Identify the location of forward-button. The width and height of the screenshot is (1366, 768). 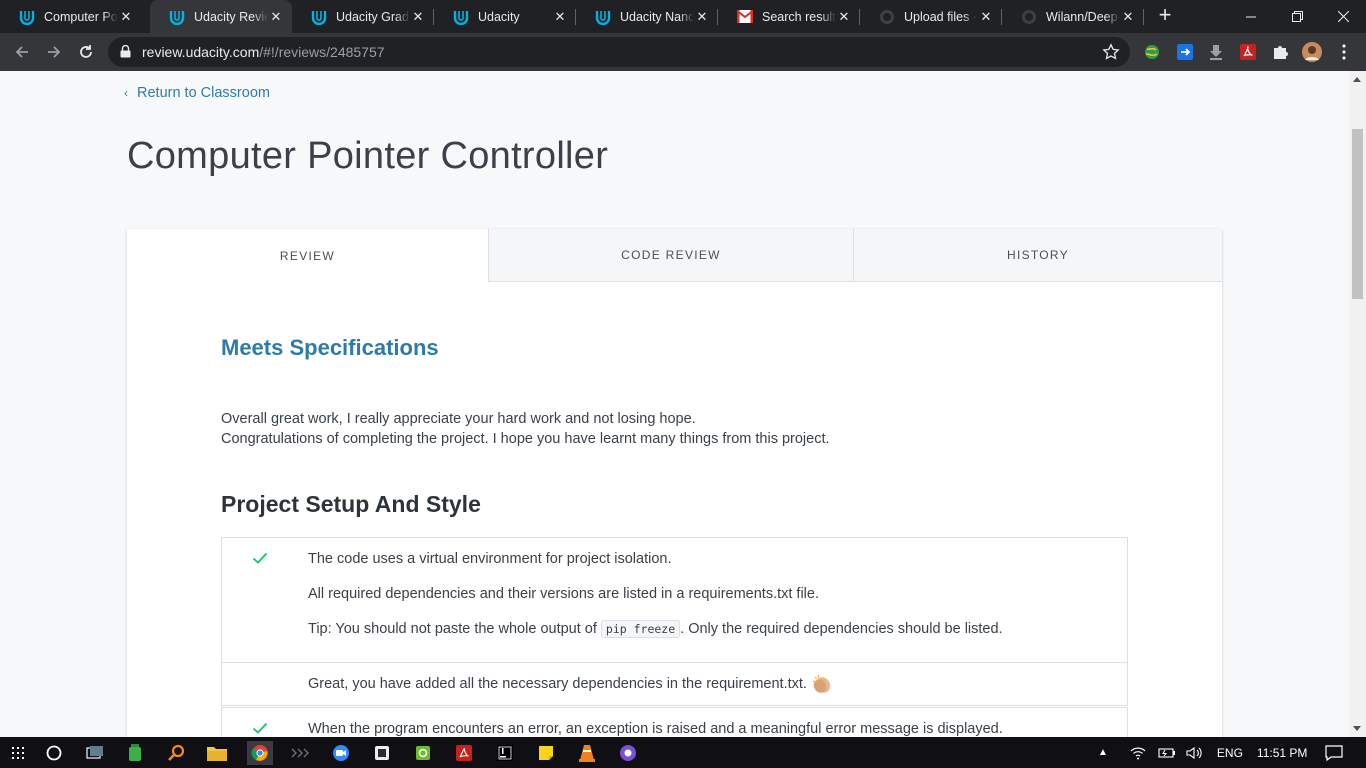
(54, 52).